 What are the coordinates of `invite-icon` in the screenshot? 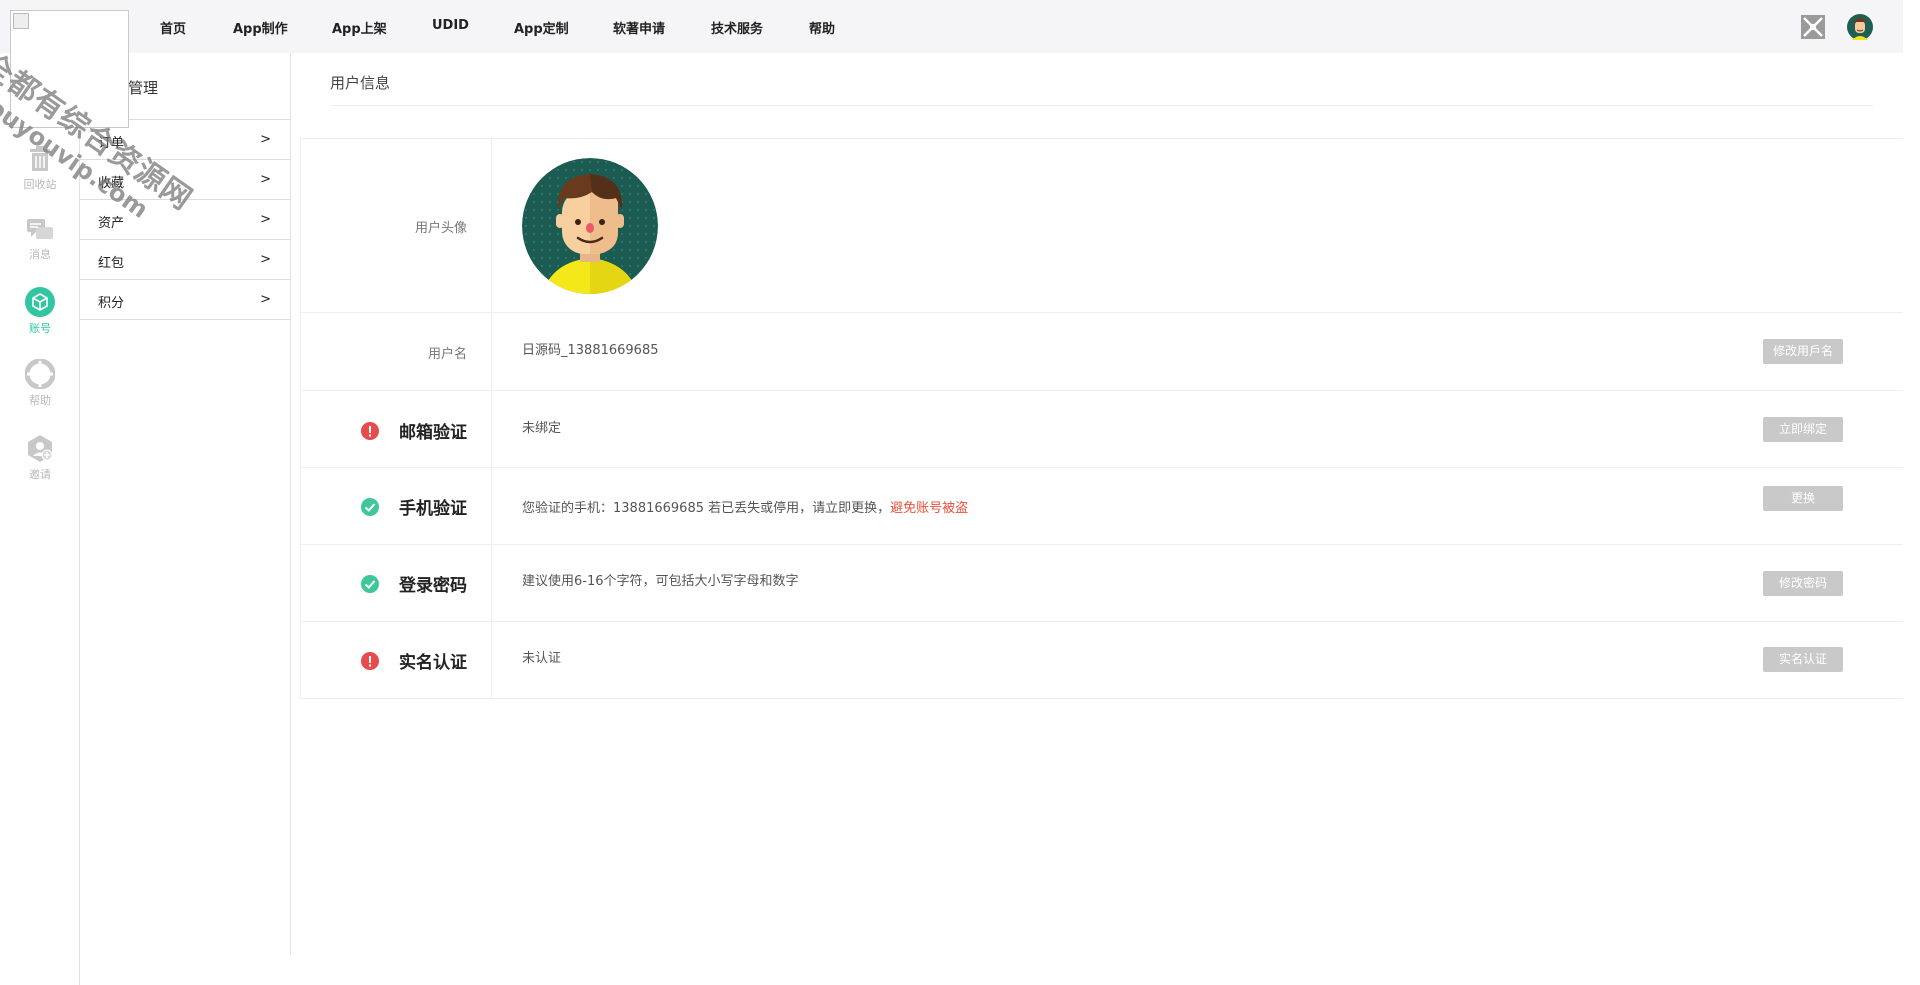 It's located at (40, 448).